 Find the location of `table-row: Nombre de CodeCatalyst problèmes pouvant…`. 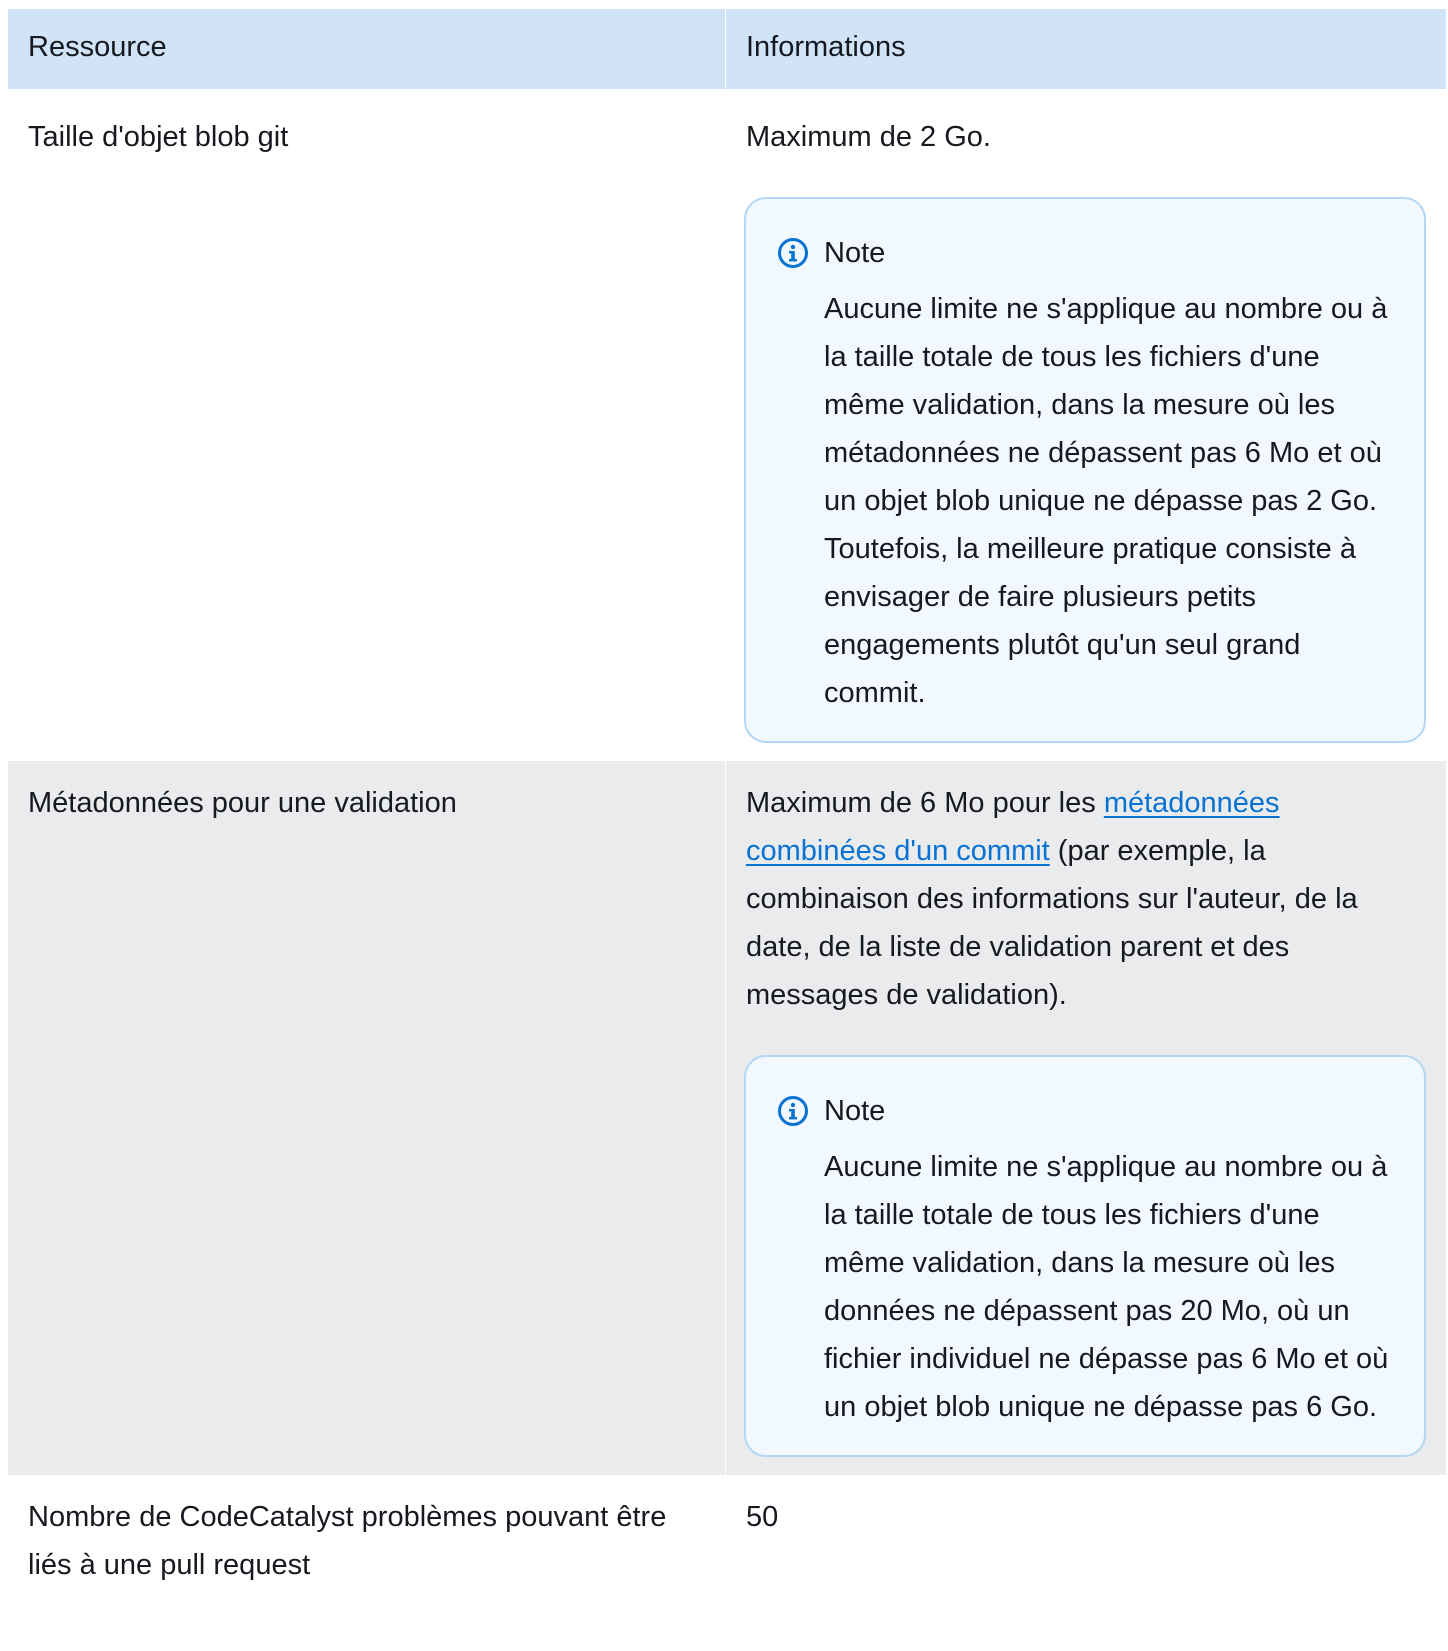

table-row: Nombre de CodeCatalyst problèmes pouvant… is located at coordinates (727, 1532).